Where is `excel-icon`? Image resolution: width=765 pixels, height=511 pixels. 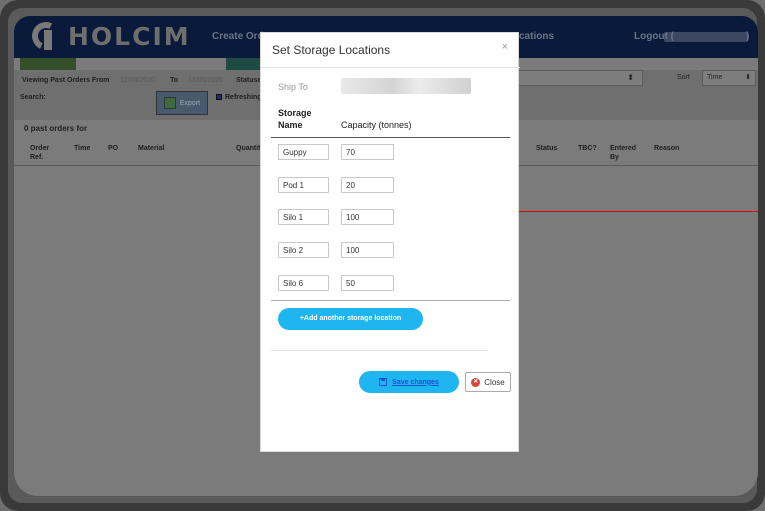 excel-icon is located at coordinates (169, 103).